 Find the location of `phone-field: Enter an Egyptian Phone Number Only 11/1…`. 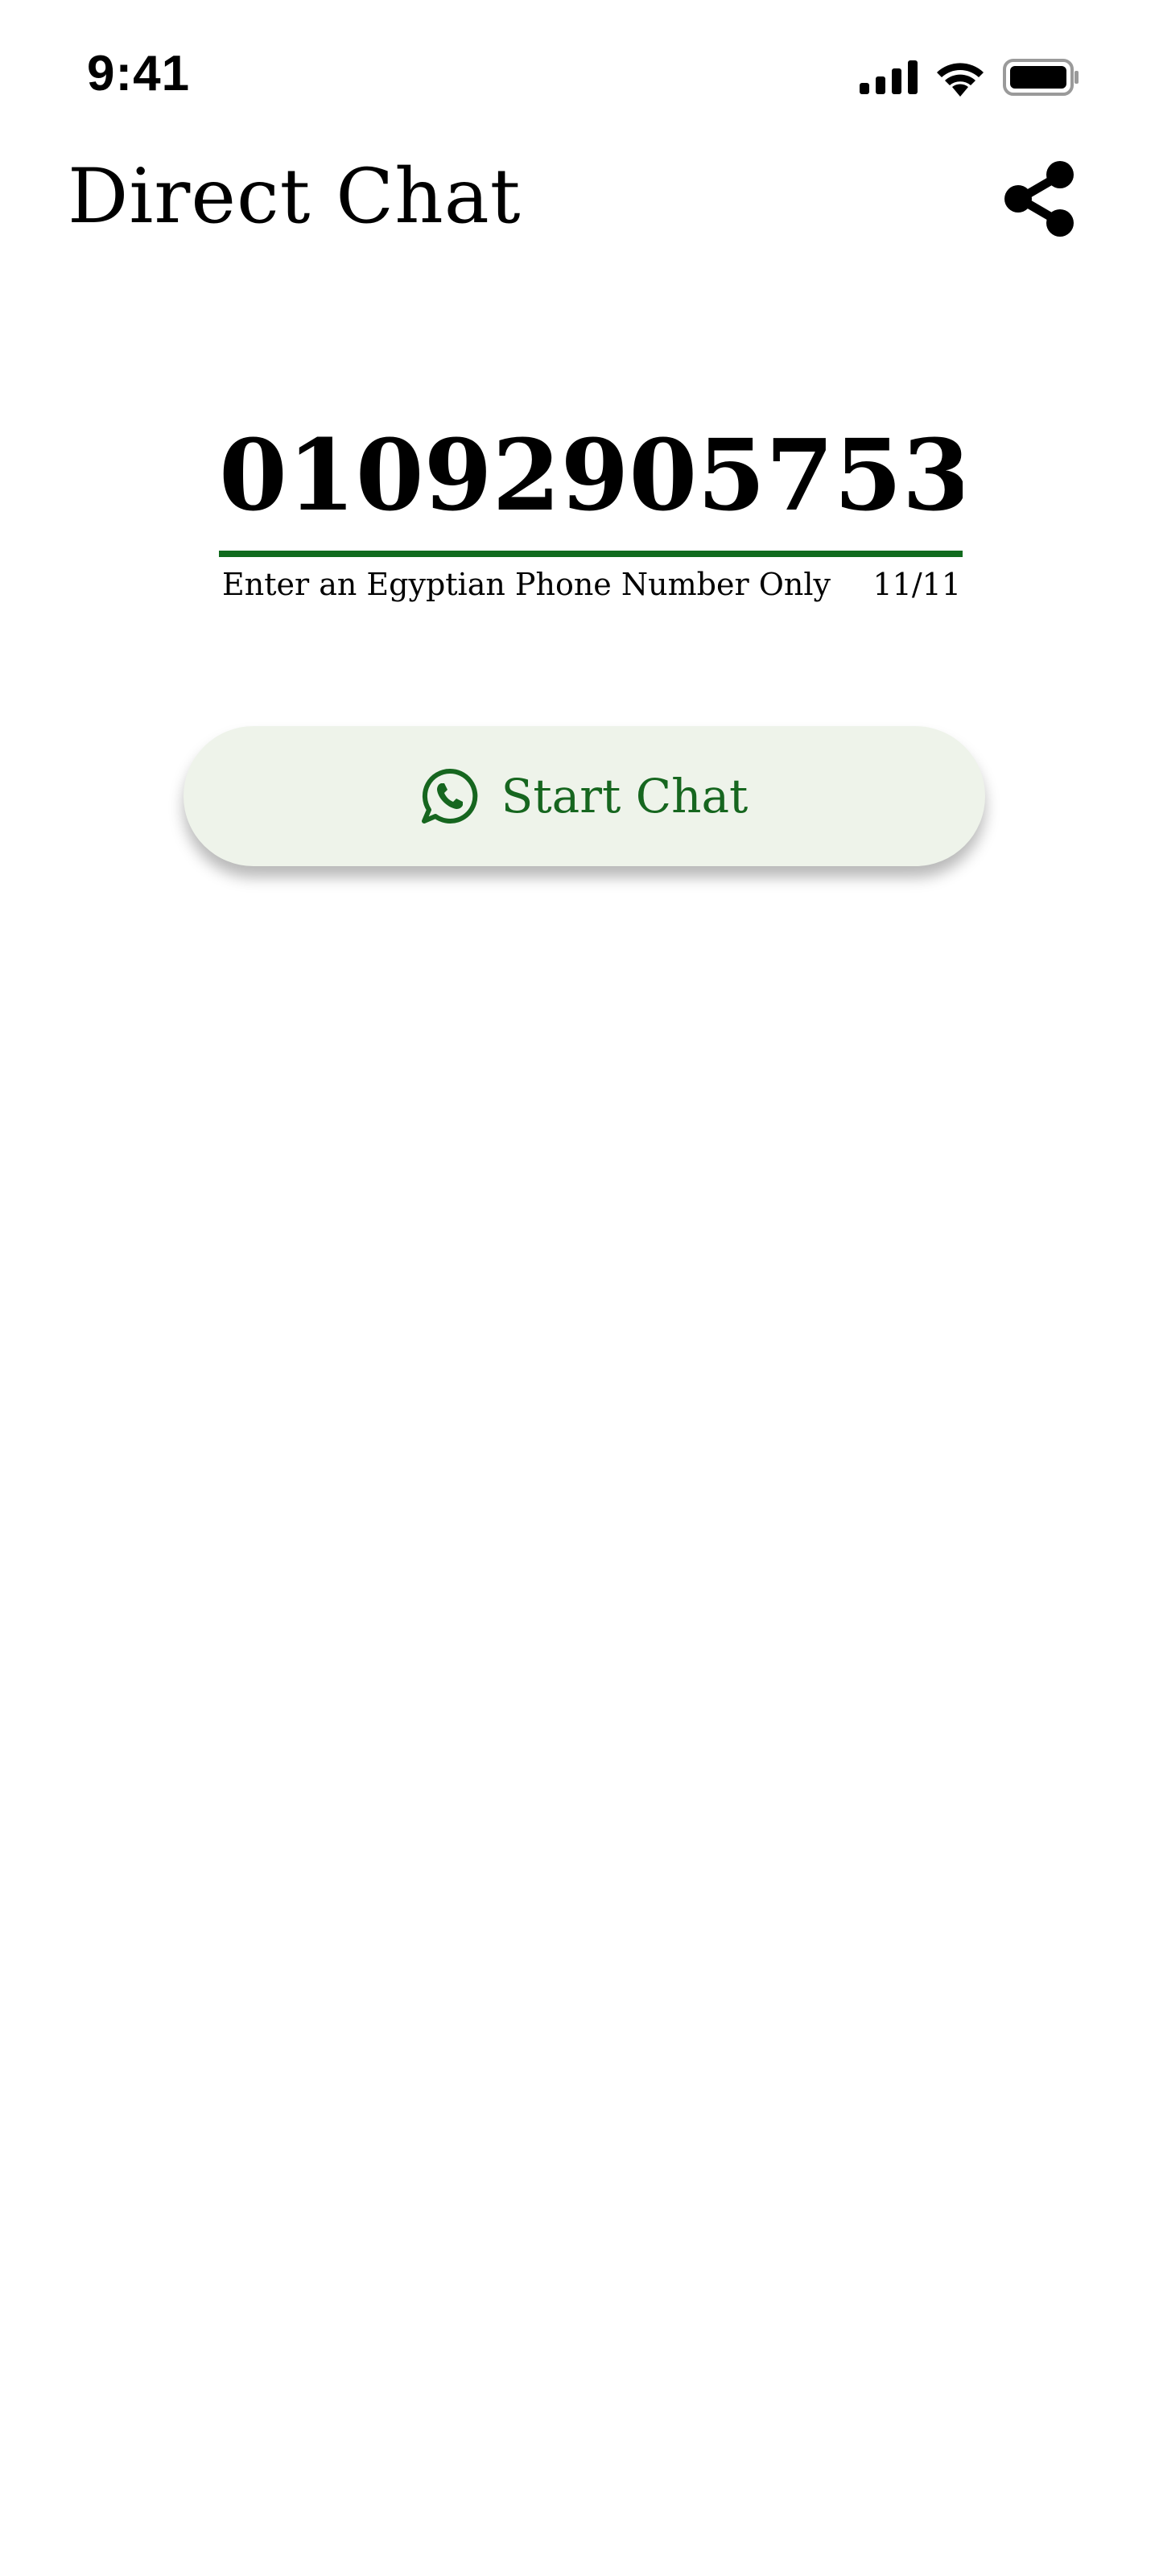

phone-field: Enter an Egyptian Phone Number Only 11/1… is located at coordinates (591, 504).